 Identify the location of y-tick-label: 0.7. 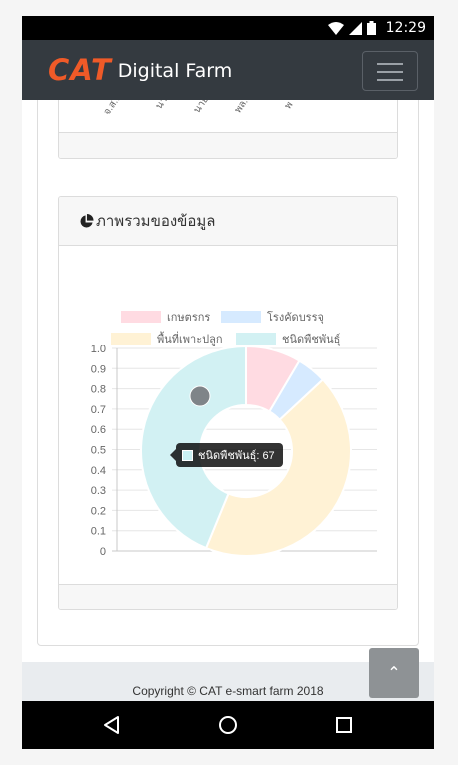
(98, 410).